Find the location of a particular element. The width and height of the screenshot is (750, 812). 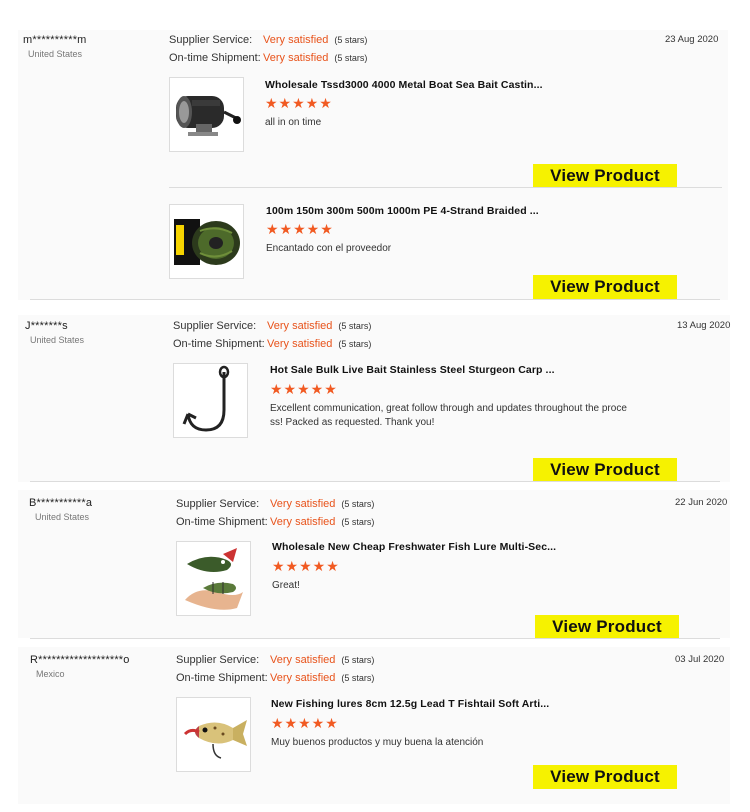

review-date: 22 Jun 2020 is located at coordinates (701, 502).